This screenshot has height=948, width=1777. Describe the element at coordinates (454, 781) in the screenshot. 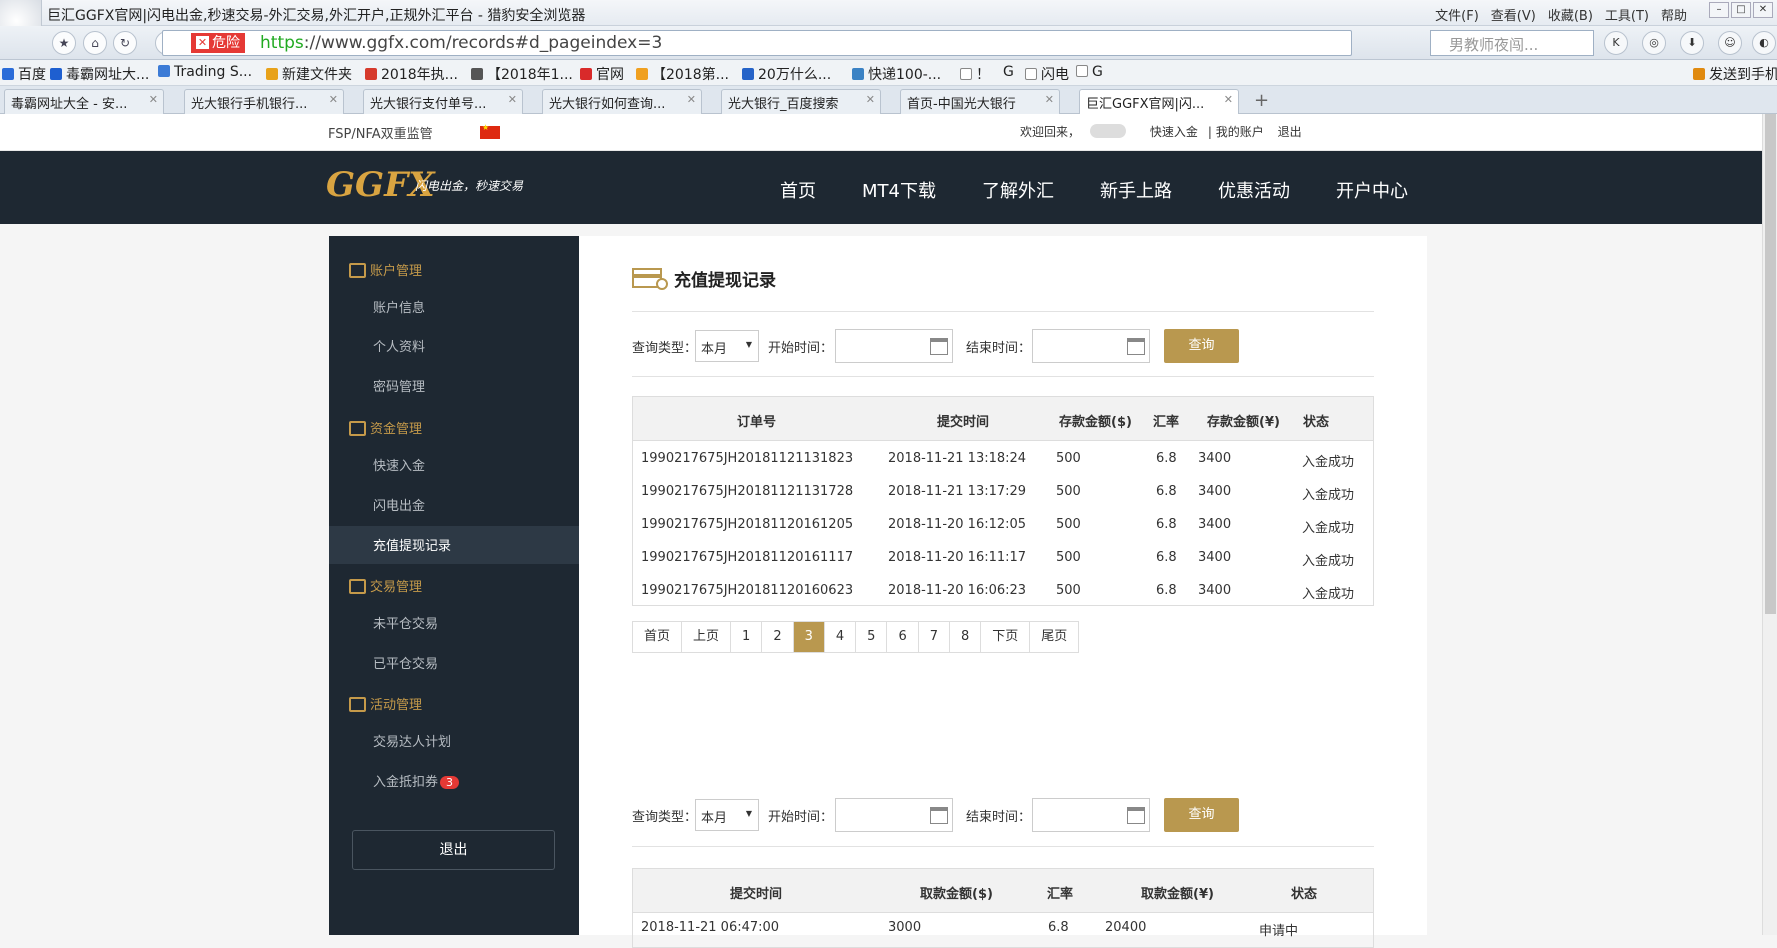

I see `sidebar-item-coupons: 入金抵扣券 3` at that location.